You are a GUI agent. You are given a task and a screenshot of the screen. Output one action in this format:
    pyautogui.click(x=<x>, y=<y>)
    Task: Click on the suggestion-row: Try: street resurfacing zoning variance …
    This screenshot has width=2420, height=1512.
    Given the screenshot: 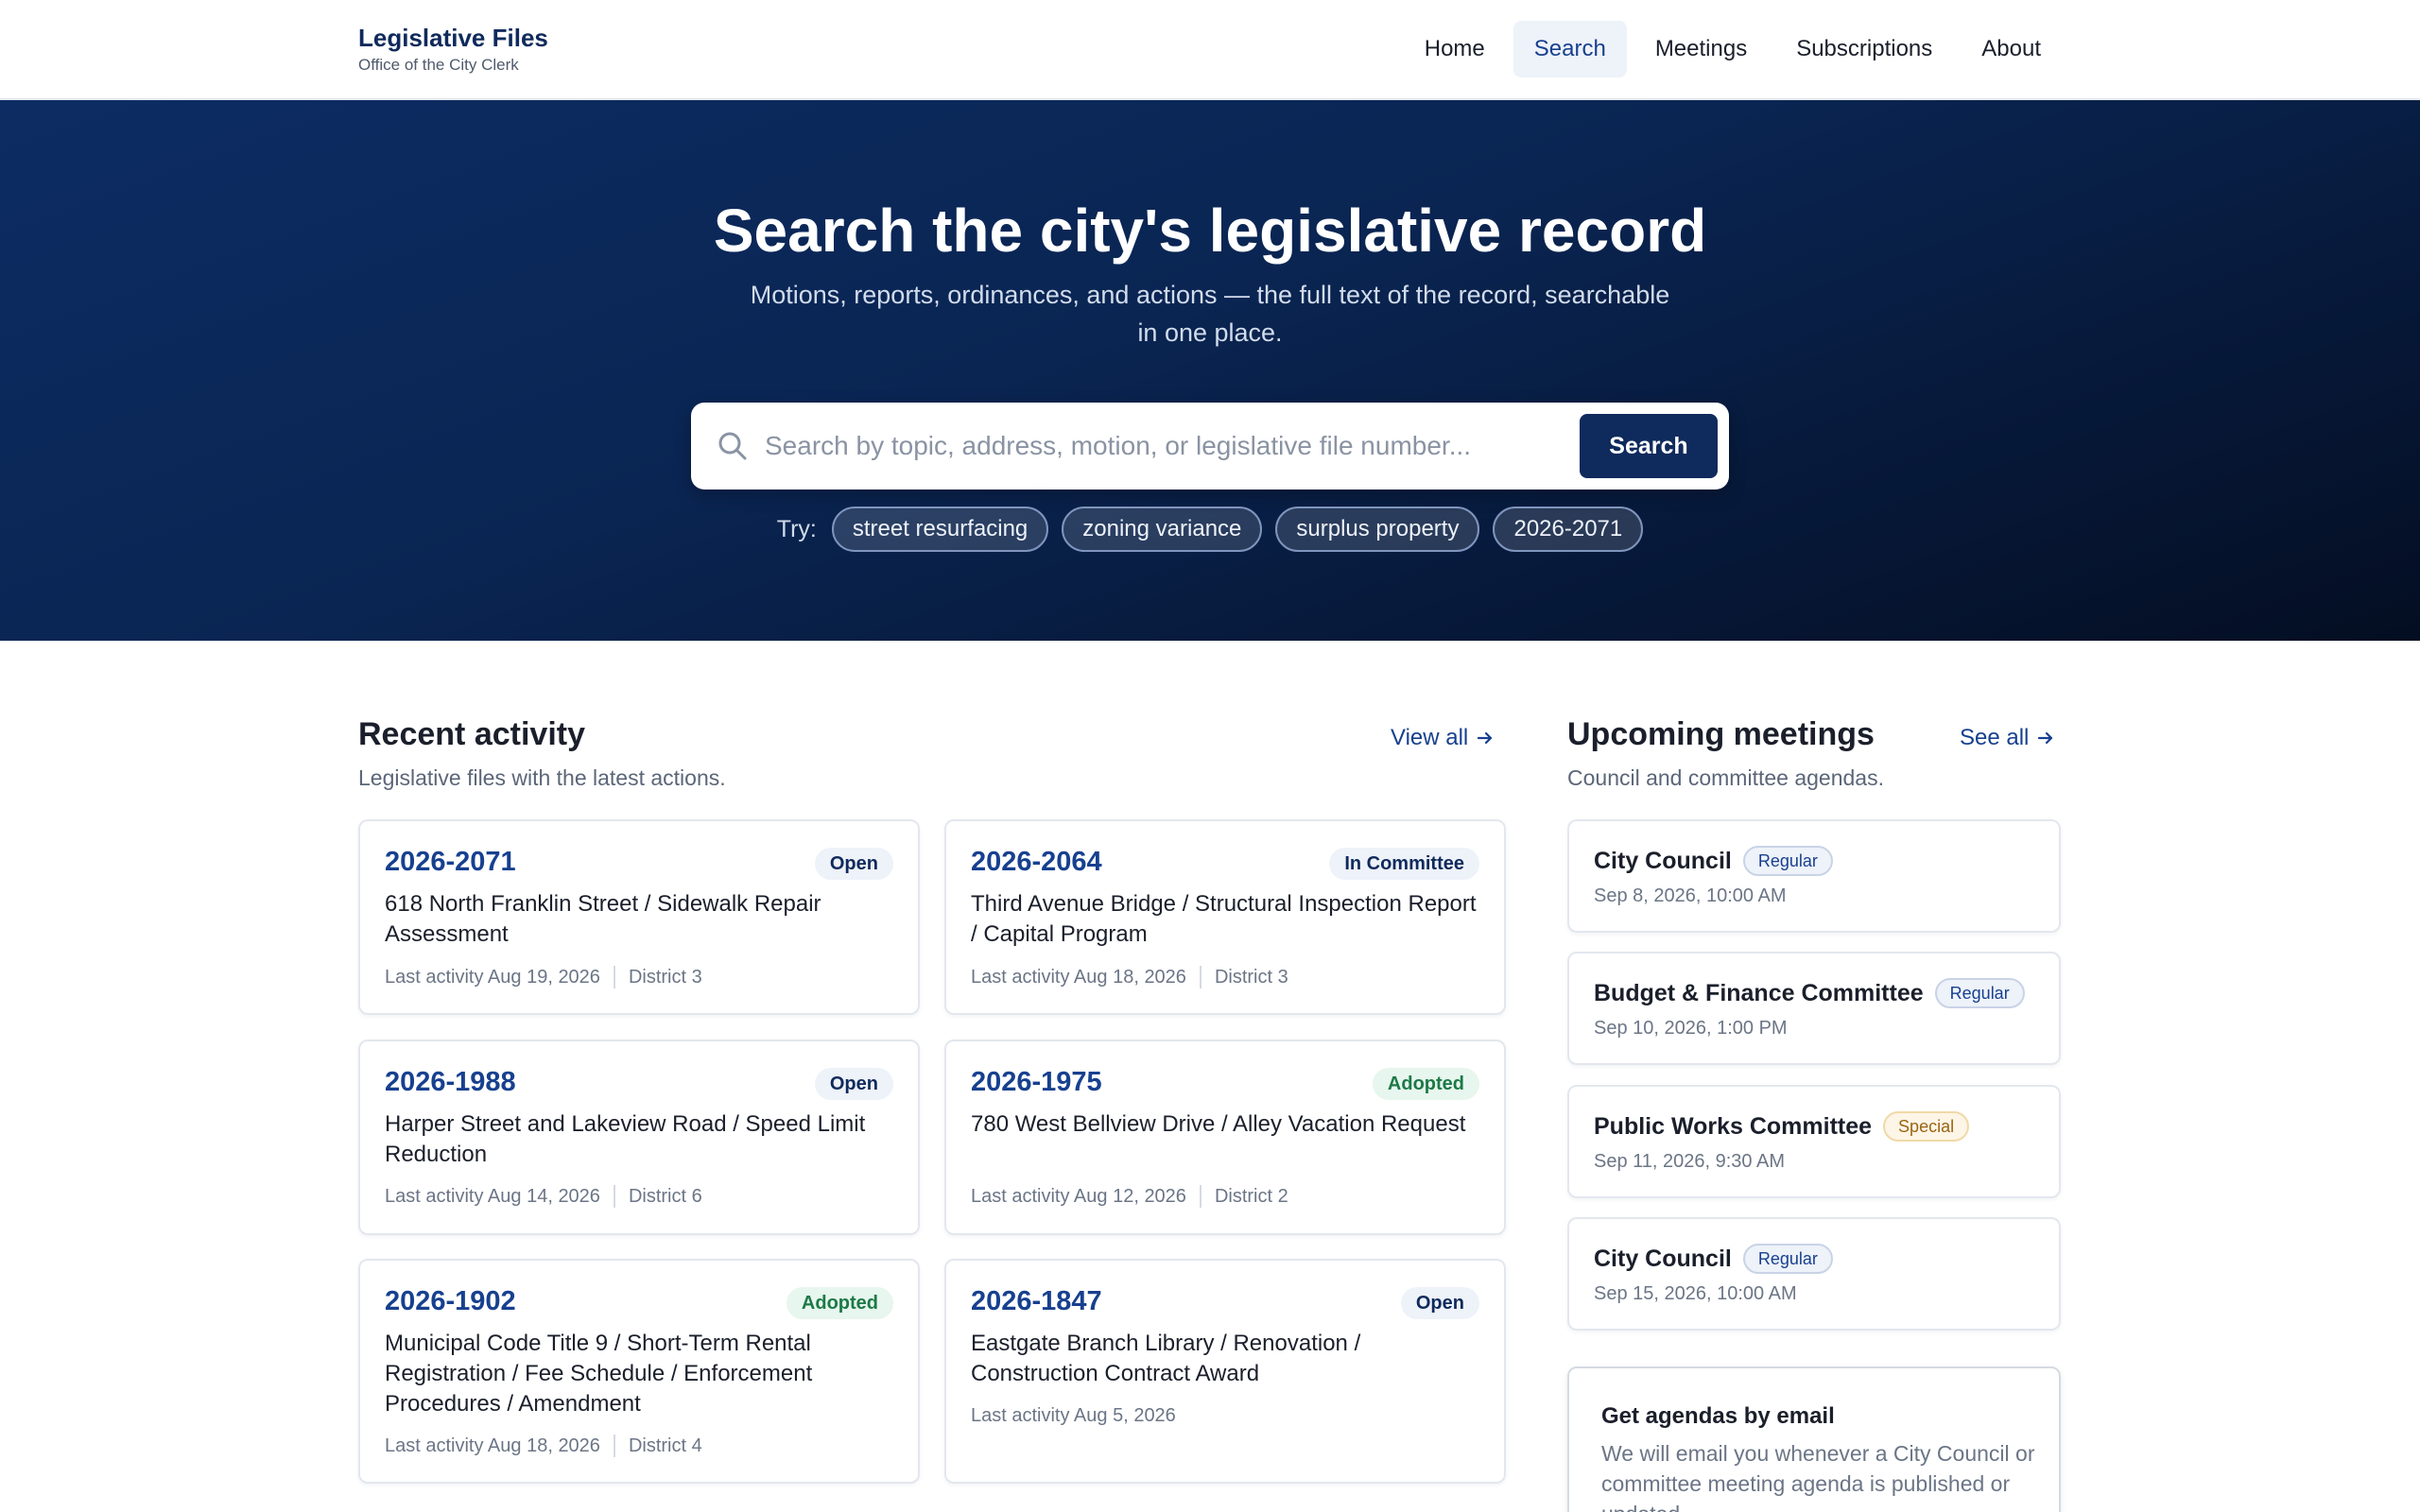 What is the action you would take?
    pyautogui.click(x=1210, y=529)
    